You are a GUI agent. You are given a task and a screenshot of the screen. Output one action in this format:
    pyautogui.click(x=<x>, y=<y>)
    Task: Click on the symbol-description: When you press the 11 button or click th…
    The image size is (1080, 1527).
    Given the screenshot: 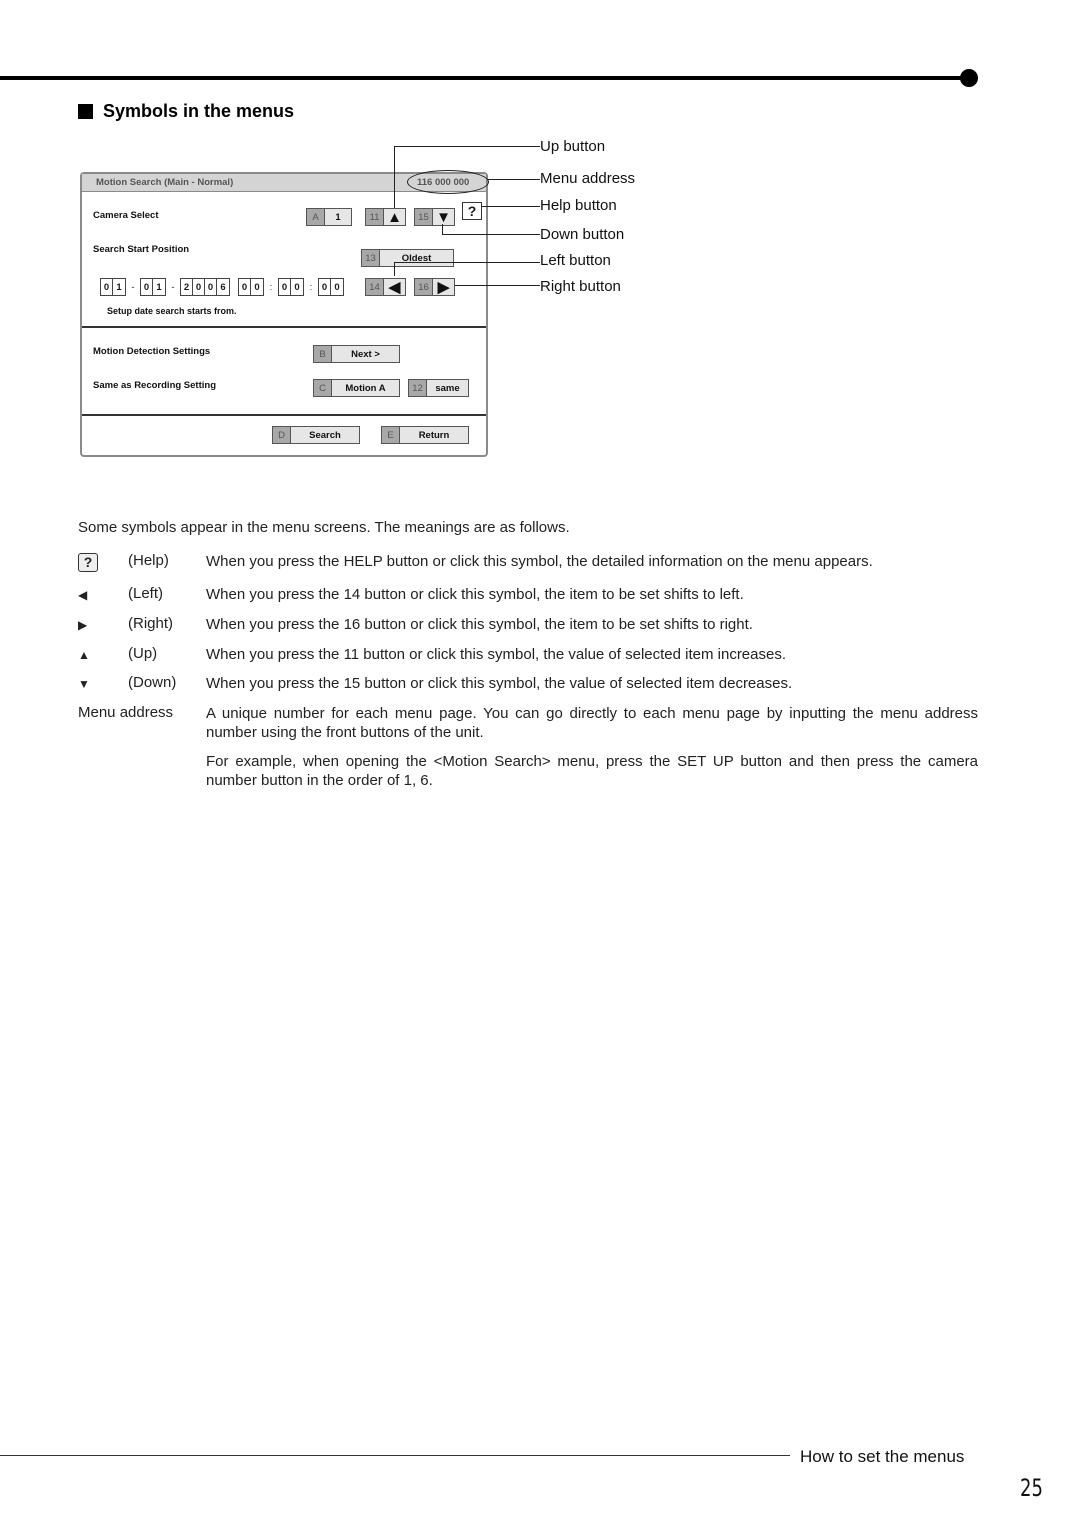 What is the action you would take?
    pyautogui.click(x=496, y=654)
    